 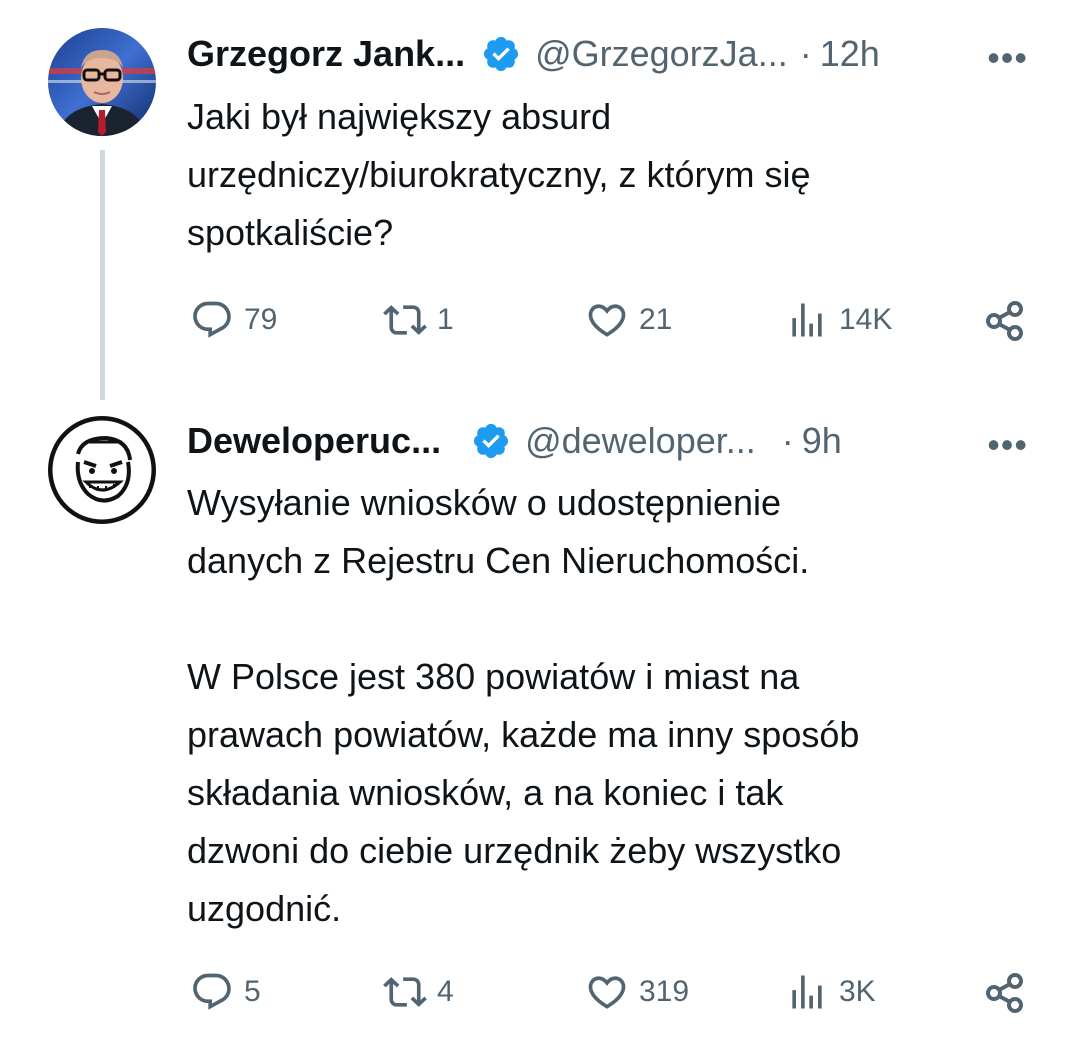 I want to click on views-count: 3K, so click(x=857, y=992).